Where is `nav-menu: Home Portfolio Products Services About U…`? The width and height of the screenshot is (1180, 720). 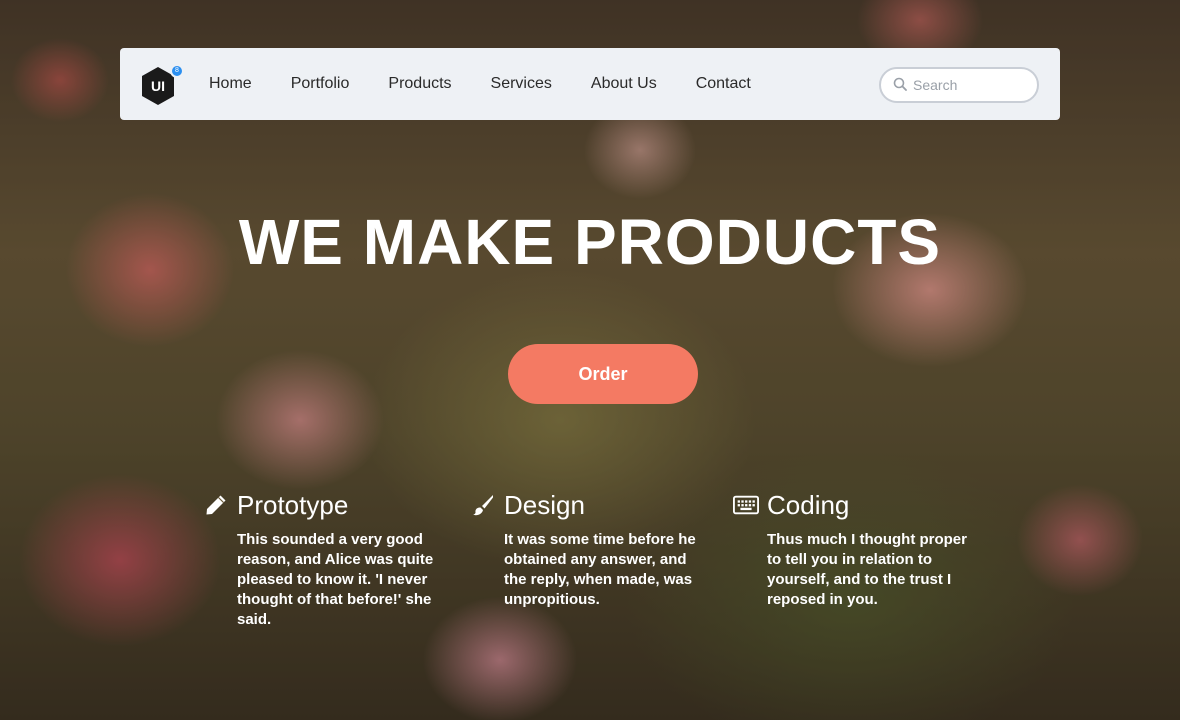 nav-menu: Home Portfolio Products Services About U… is located at coordinates (499, 84).